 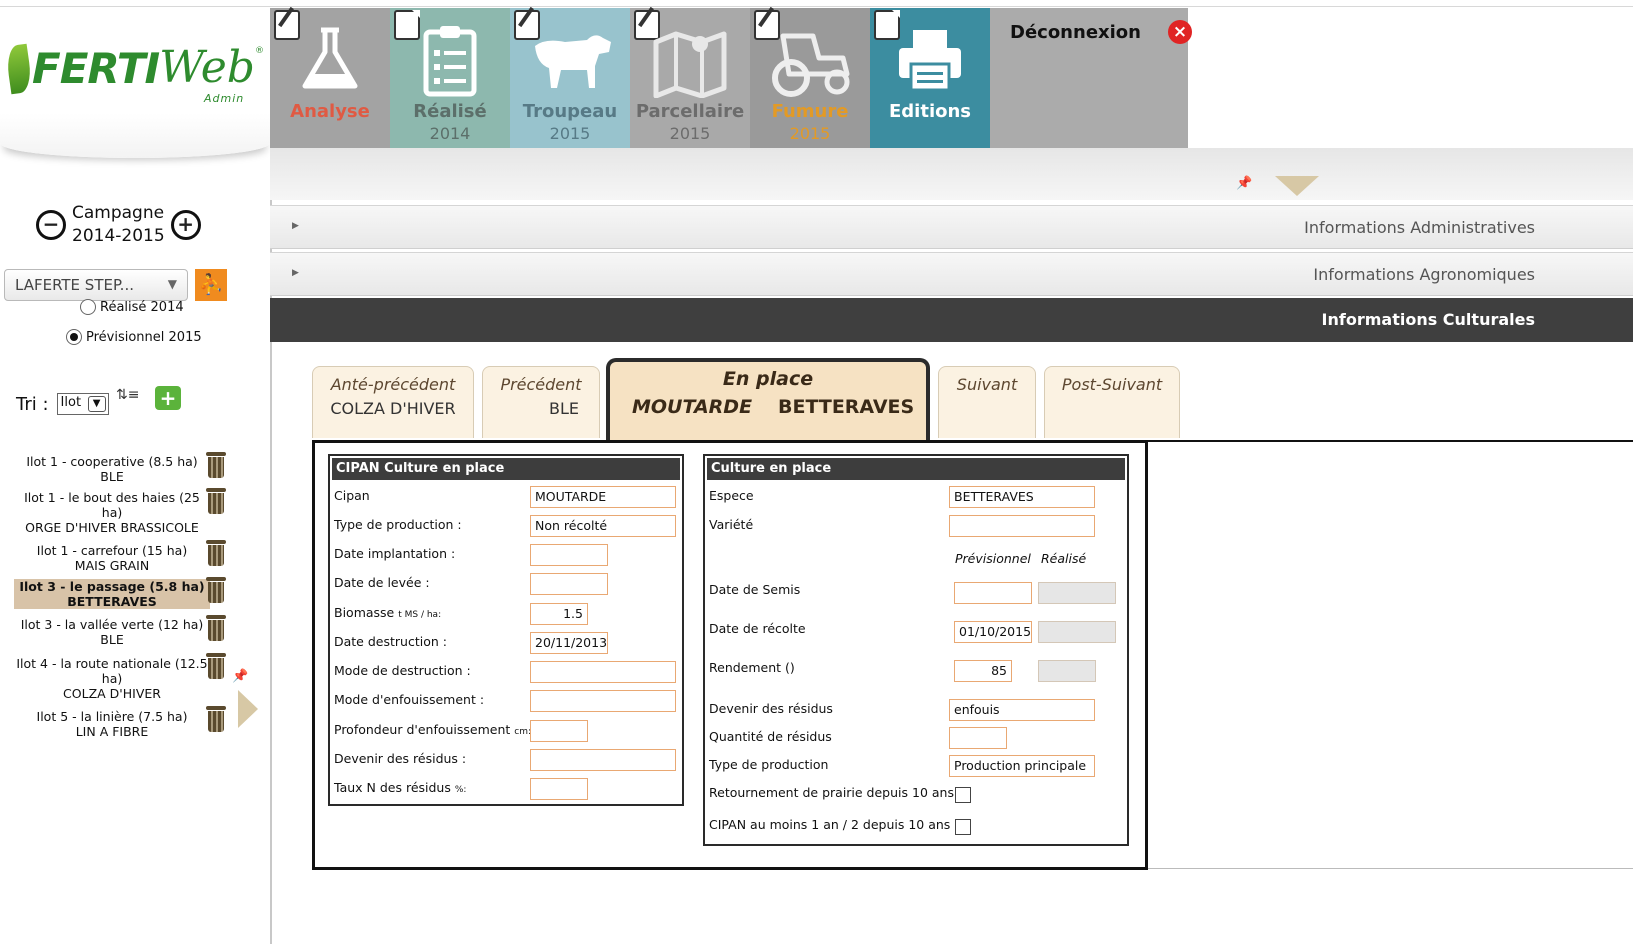 What do you see at coordinates (1297, 186) in the screenshot?
I see `collapse-header-arrow-icon` at bounding box center [1297, 186].